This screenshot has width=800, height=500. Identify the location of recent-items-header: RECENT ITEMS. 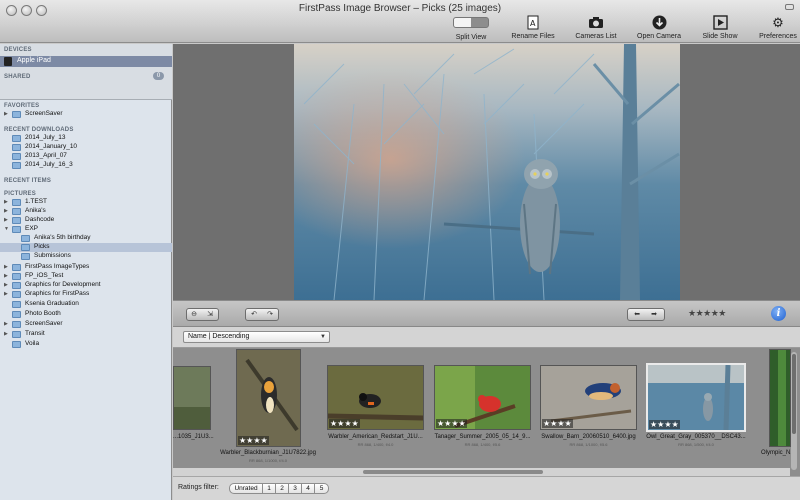
(28, 181).